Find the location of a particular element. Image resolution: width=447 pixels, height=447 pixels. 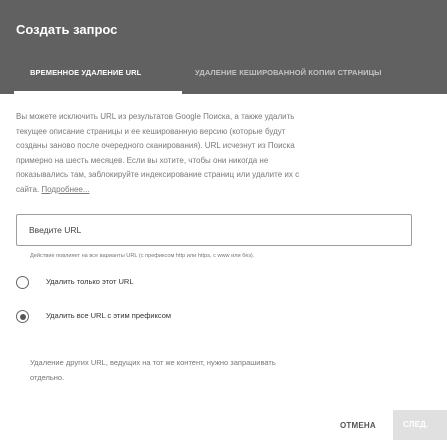

radio-label: Удалить все URL с этим префиксом is located at coordinates (109, 315).